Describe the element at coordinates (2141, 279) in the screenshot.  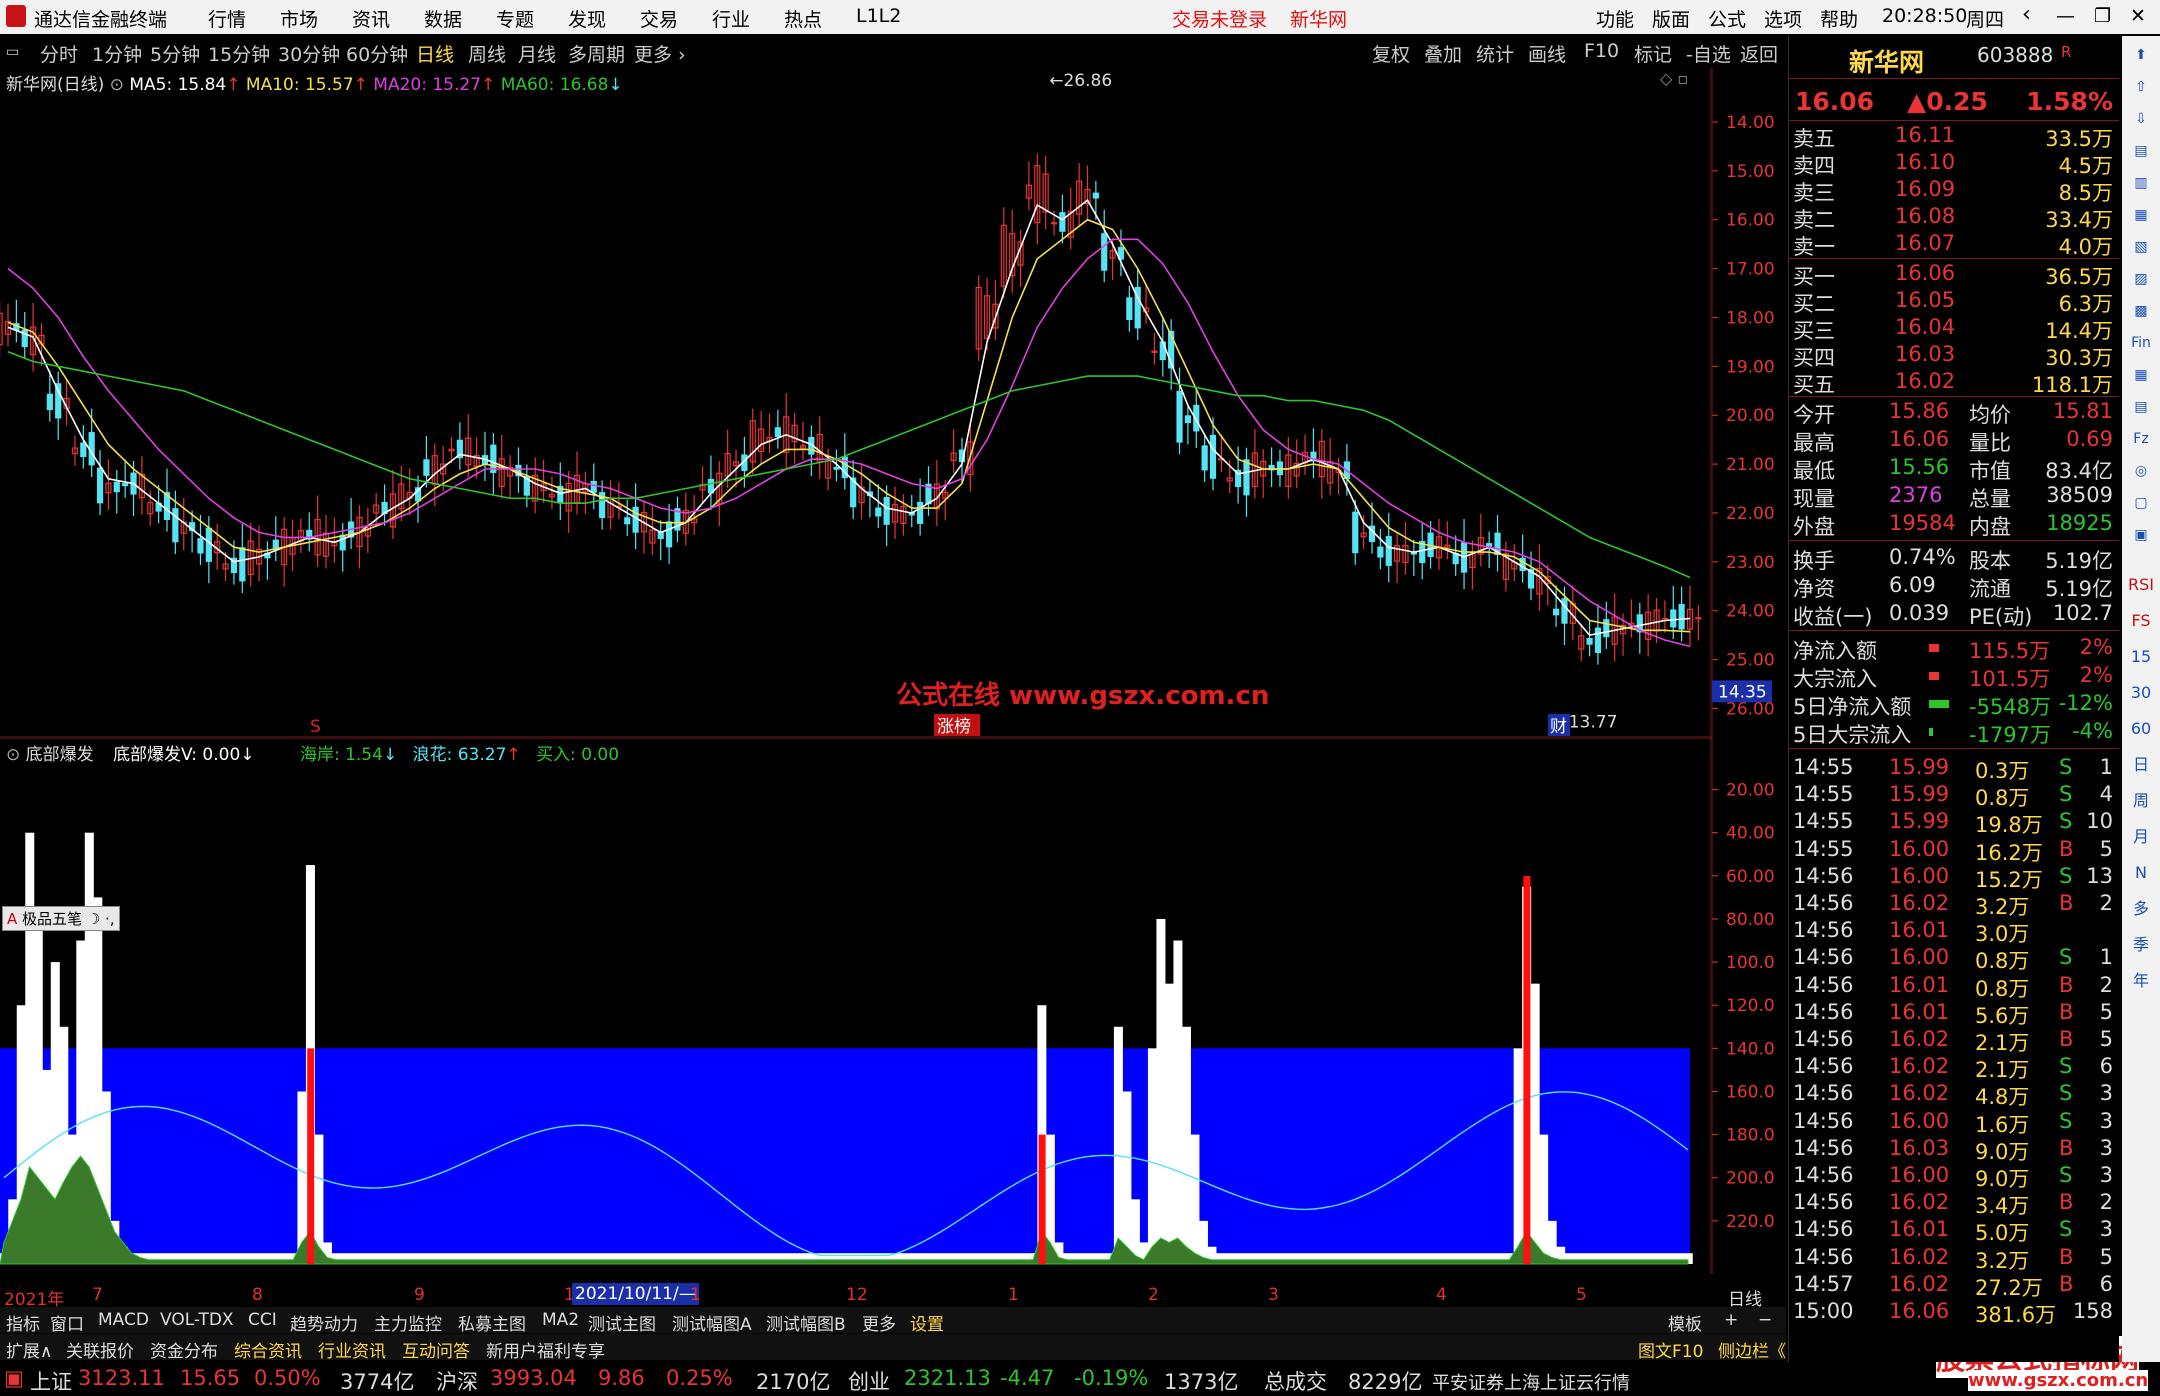
I see `toolbar-icon: ▨` at that location.